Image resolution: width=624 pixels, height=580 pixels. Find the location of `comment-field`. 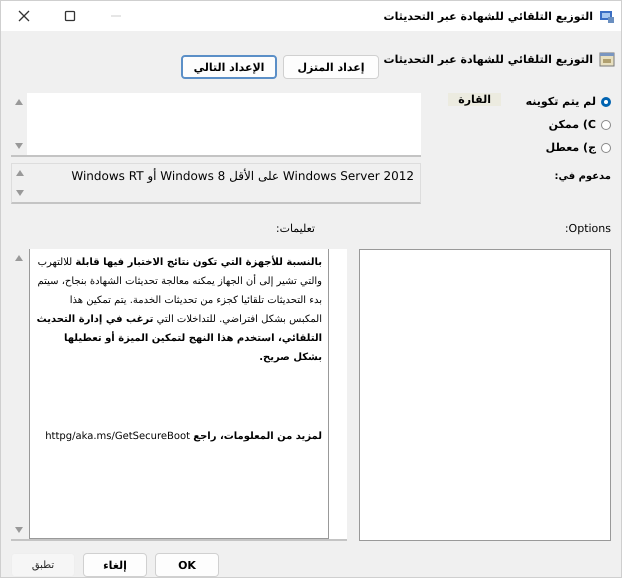

comment-field is located at coordinates (216, 125).